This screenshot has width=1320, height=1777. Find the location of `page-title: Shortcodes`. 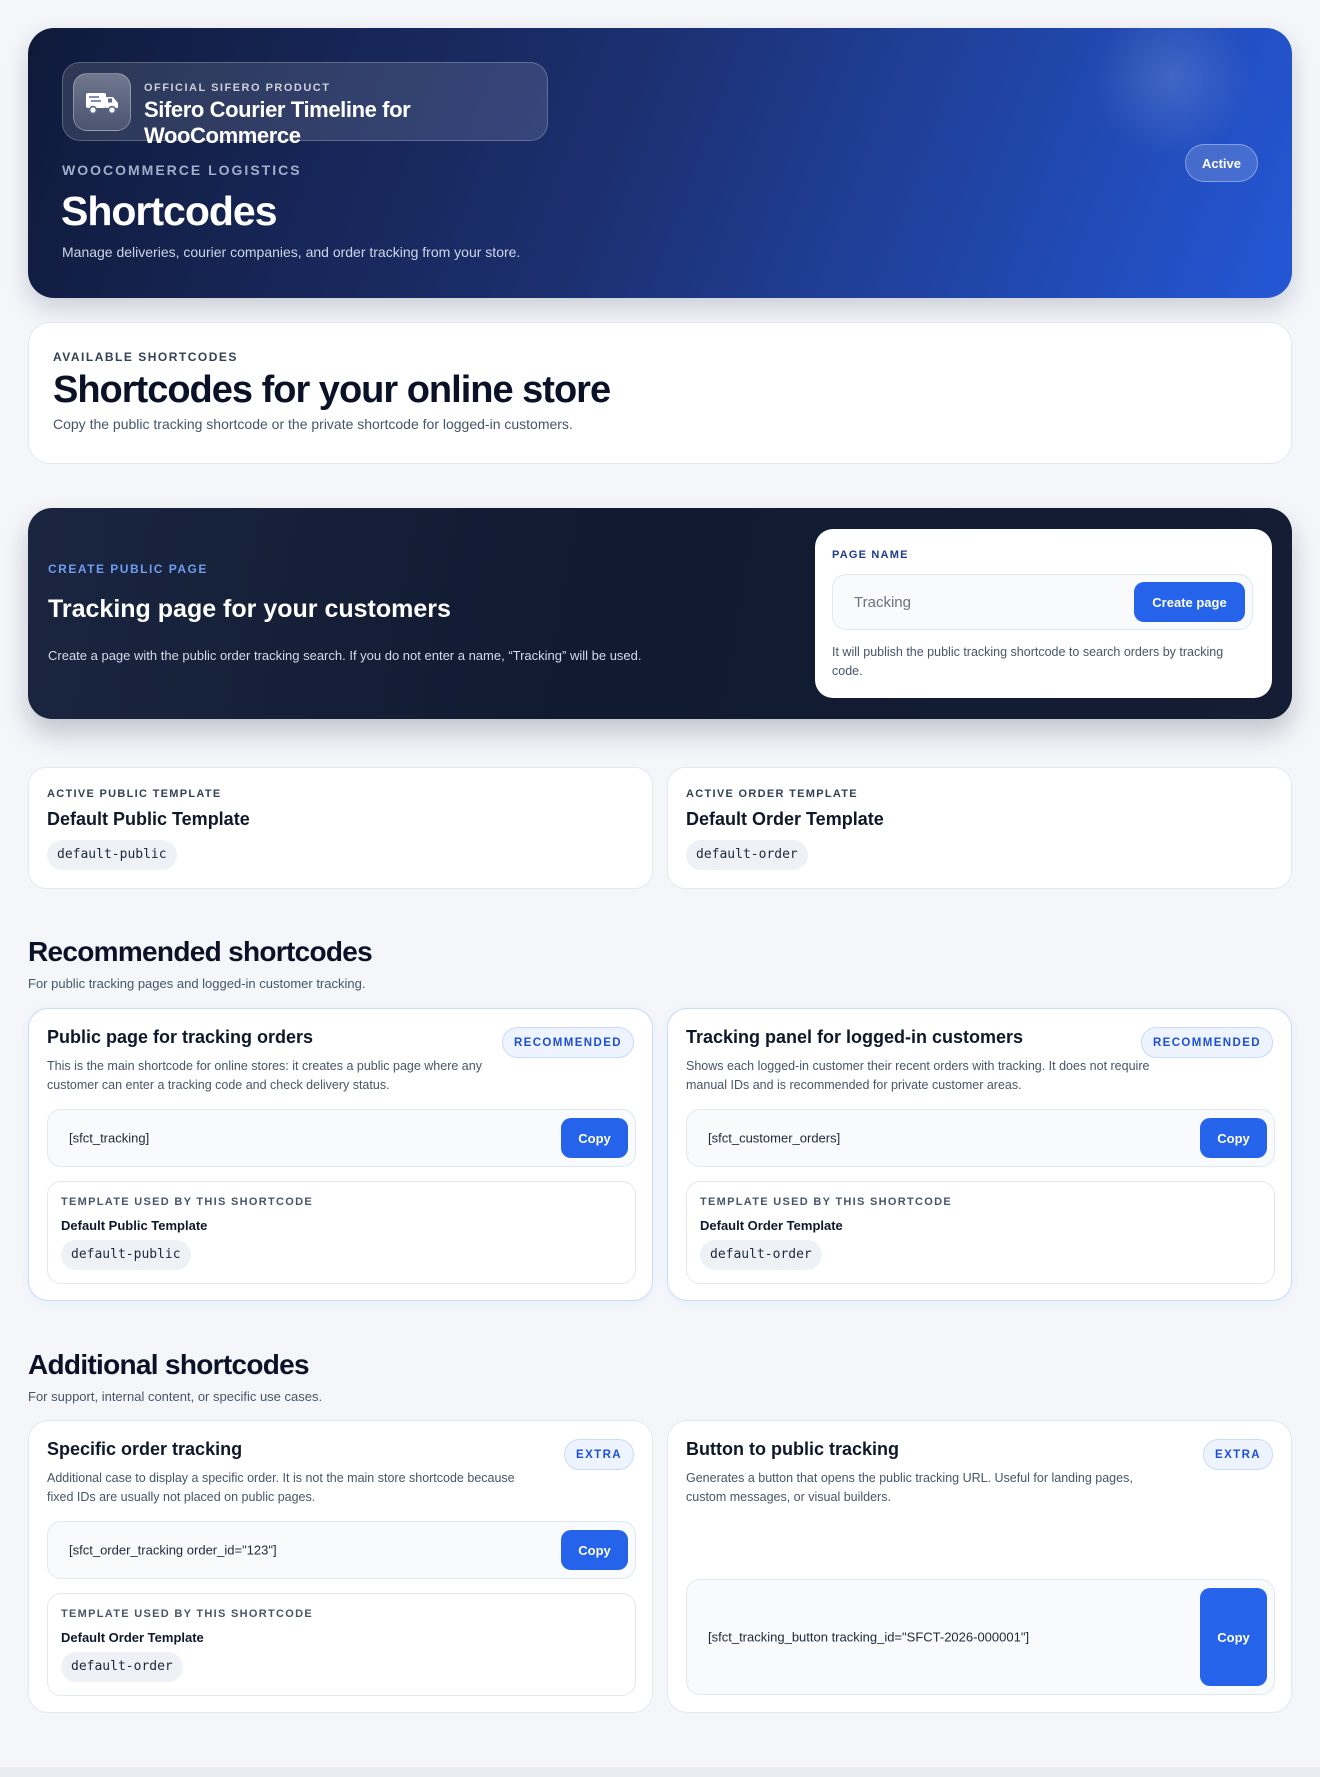

page-title: Shortcodes is located at coordinates (169, 211).